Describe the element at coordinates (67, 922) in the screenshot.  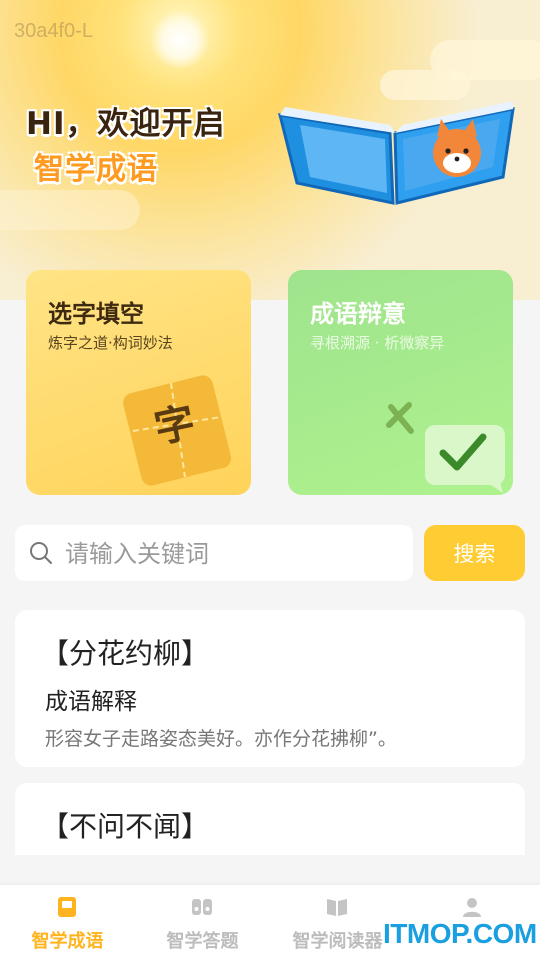
I see `tab-idioms: 智学成语` at that location.